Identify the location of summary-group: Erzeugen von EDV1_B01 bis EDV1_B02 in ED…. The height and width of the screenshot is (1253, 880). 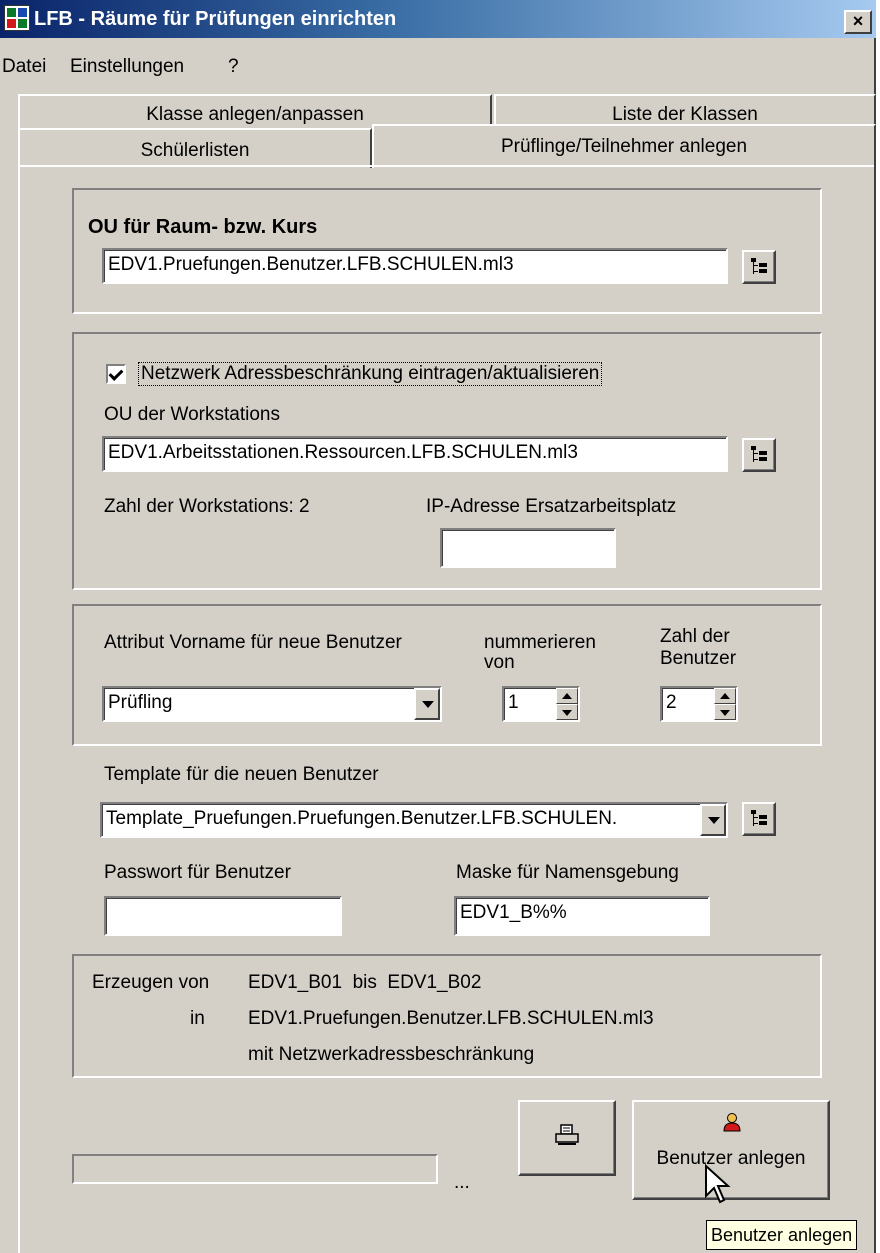
(447, 1016).